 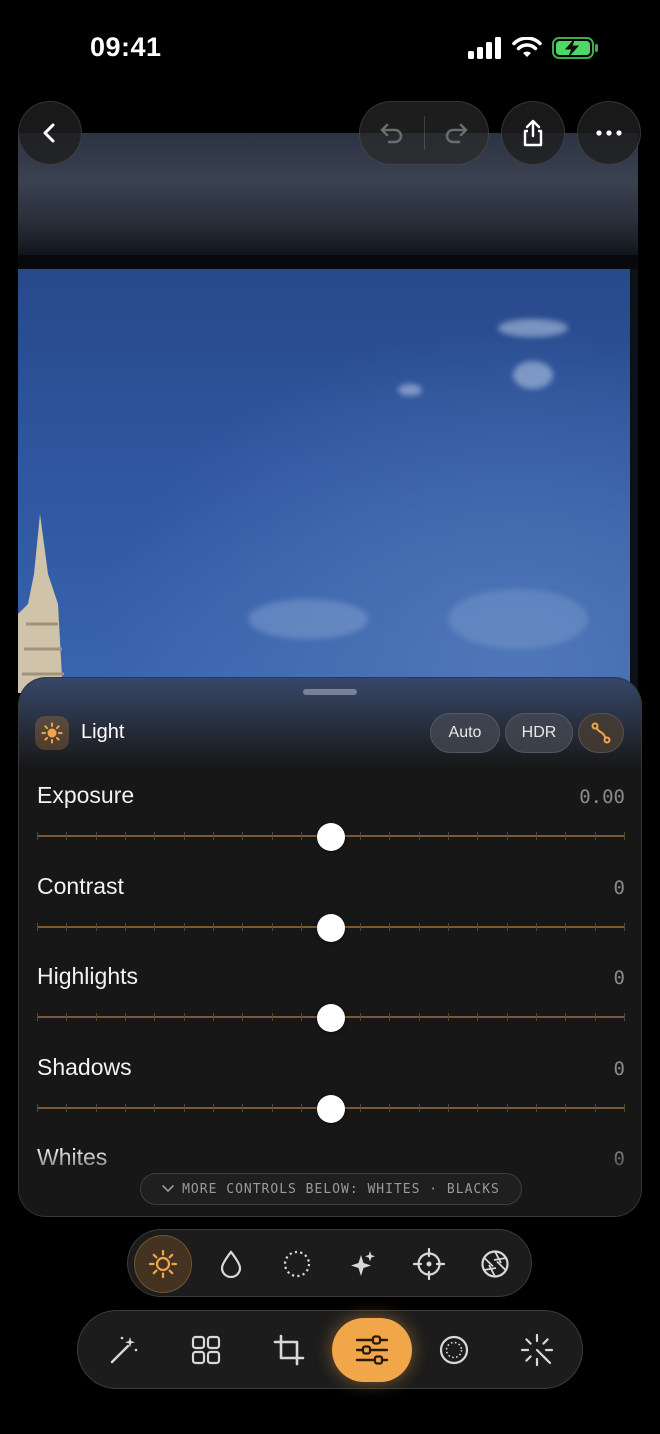 I want to click on tab-magic, so click(x=124, y=1350).